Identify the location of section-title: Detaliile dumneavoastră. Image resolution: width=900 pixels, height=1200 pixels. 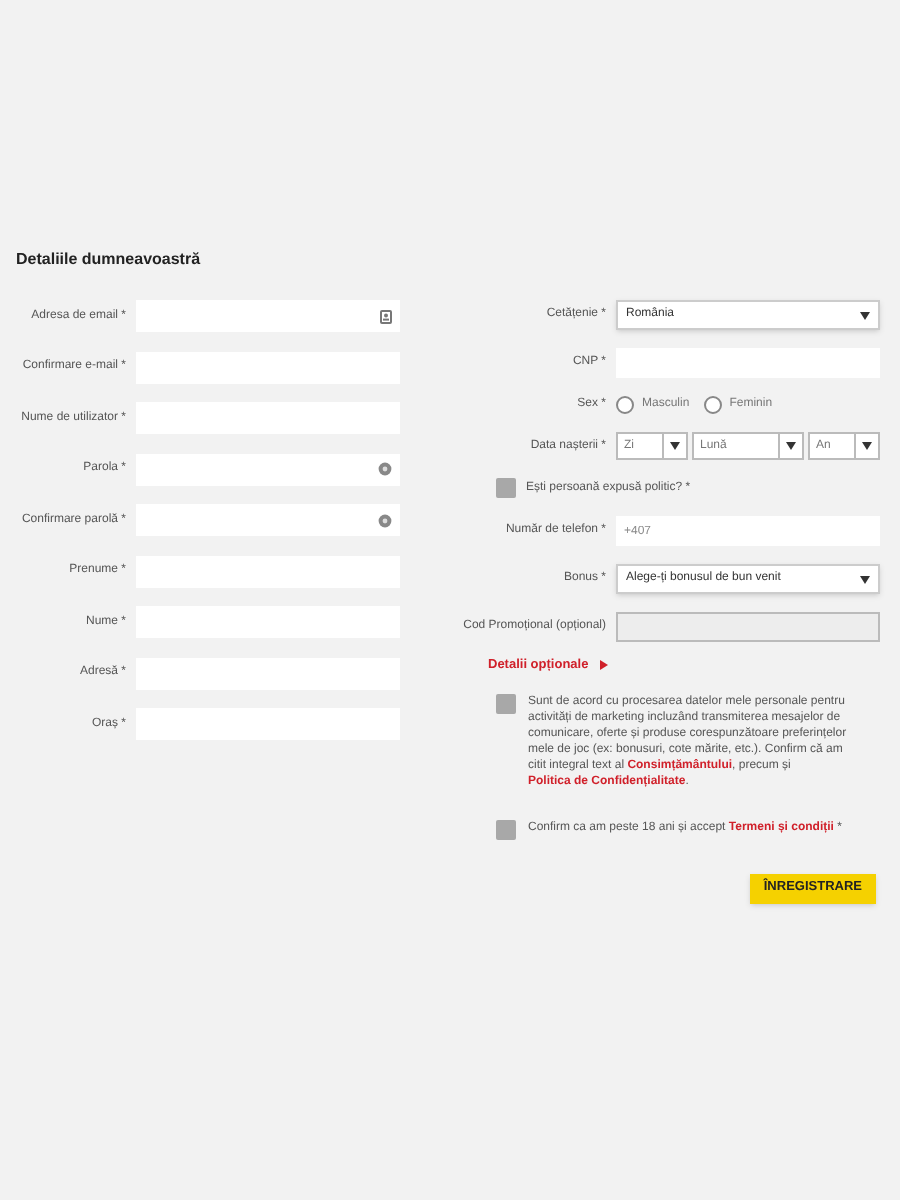
(109, 260).